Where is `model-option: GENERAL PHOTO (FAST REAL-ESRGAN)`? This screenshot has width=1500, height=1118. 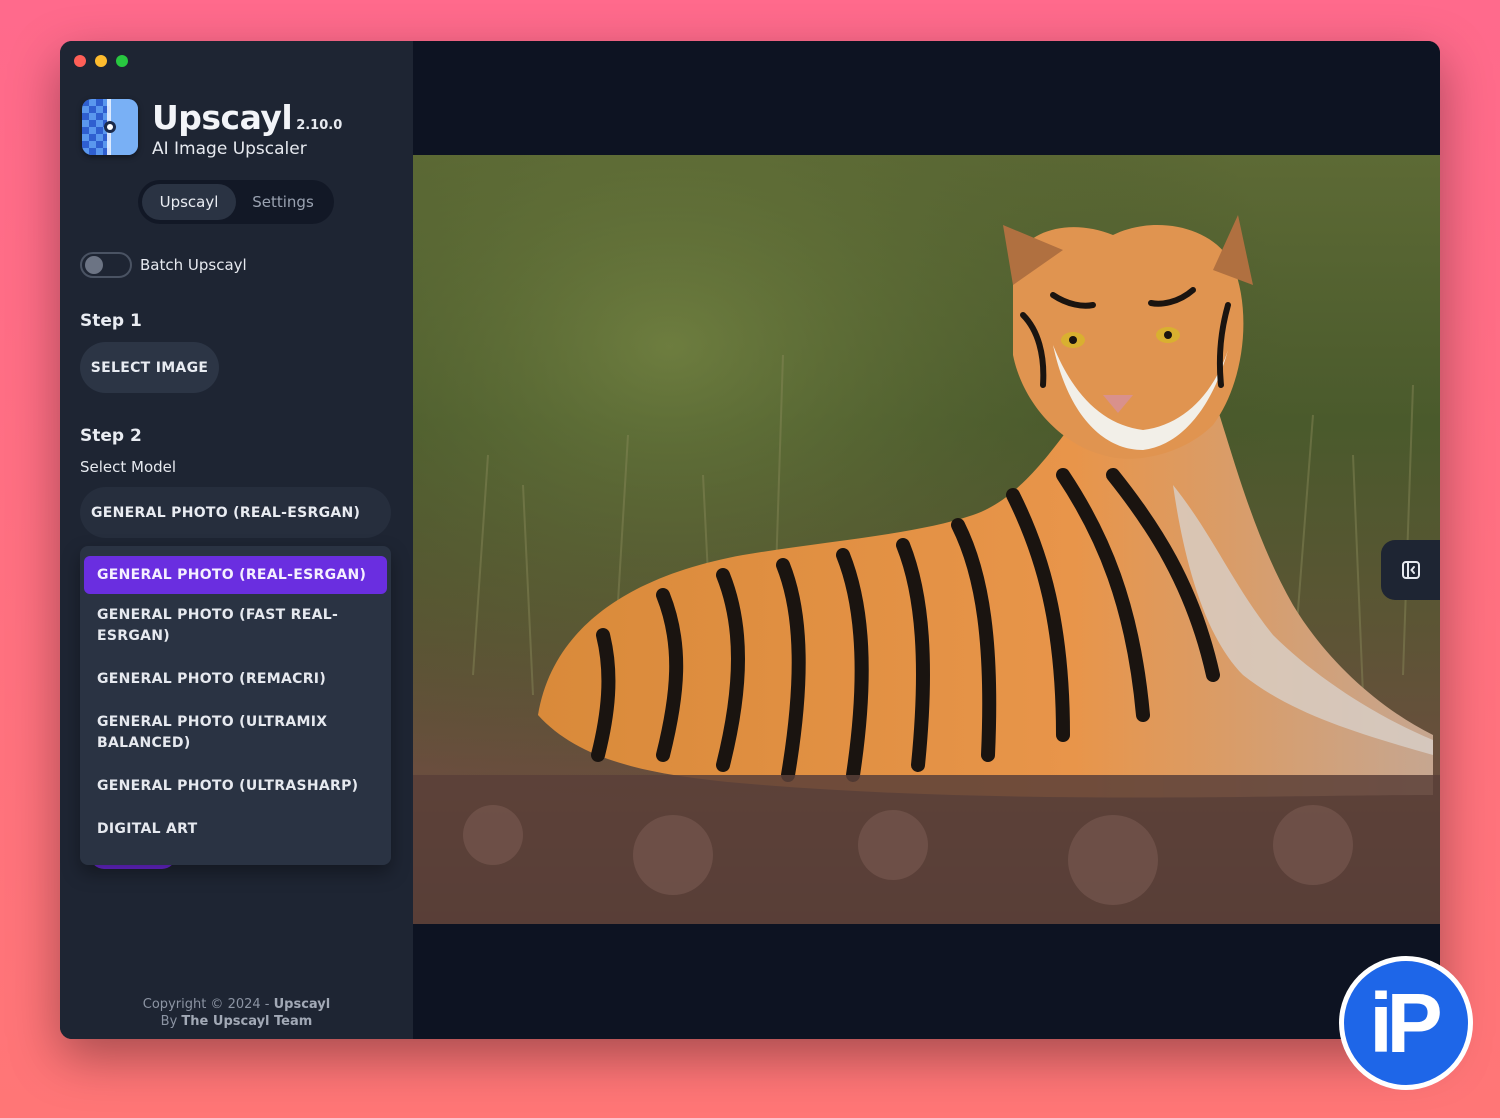 model-option: GENERAL PHOTO (FAST REAL-ESRGAN) is located at coordinates (225, 626).